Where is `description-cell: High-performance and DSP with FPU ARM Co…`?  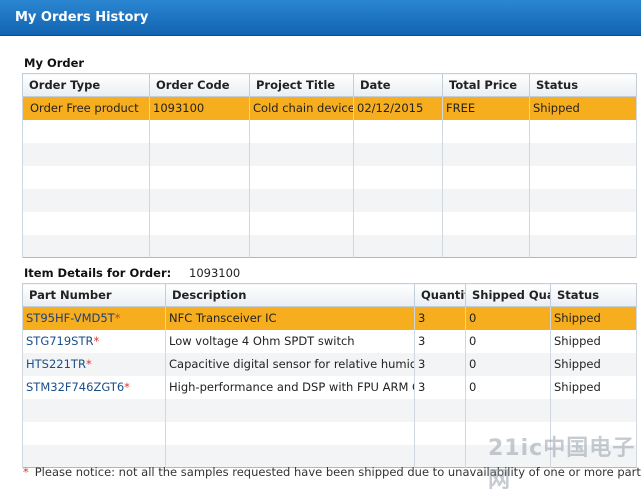 description-cell: High-performance and DSP with FPU ARM Co… is located at coordinates (290, 387).